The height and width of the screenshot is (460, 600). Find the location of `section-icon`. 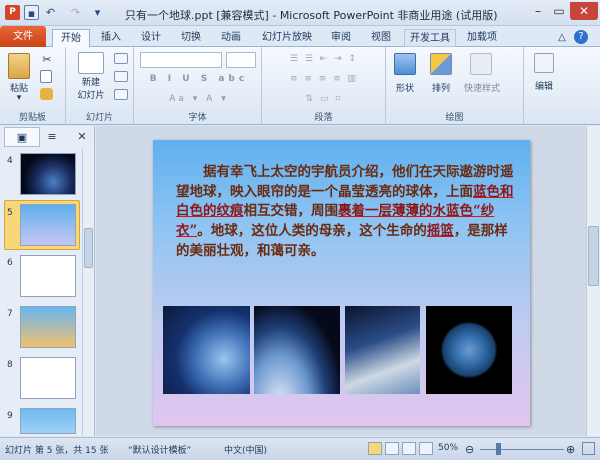

section-icon is located at coordinates (121, 94).